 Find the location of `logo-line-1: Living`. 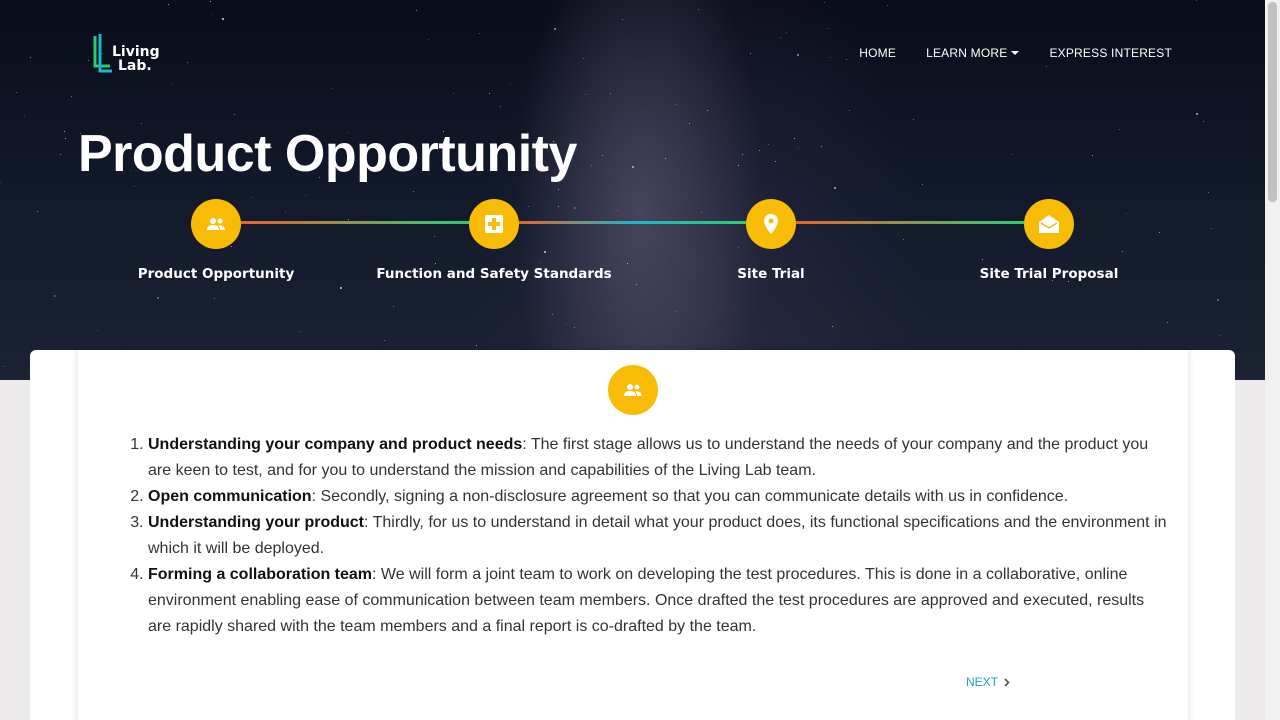

logo-line-1: Living is located at coordinates (136, 52).